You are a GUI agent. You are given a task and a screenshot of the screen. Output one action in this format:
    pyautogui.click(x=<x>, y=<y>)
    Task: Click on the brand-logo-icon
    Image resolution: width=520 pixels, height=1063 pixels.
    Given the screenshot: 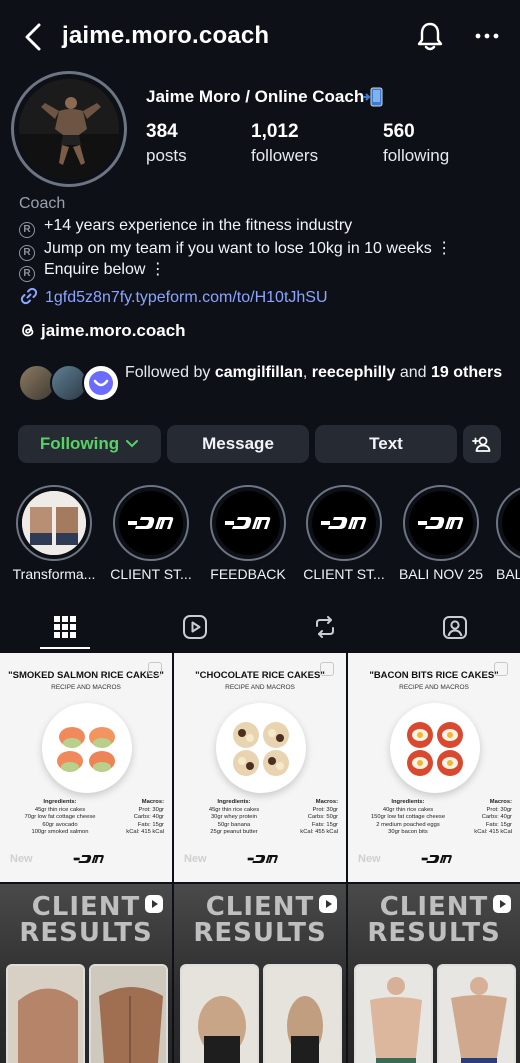 What is the action you would take?
    pyautogui.click(x=101, y=383)
    